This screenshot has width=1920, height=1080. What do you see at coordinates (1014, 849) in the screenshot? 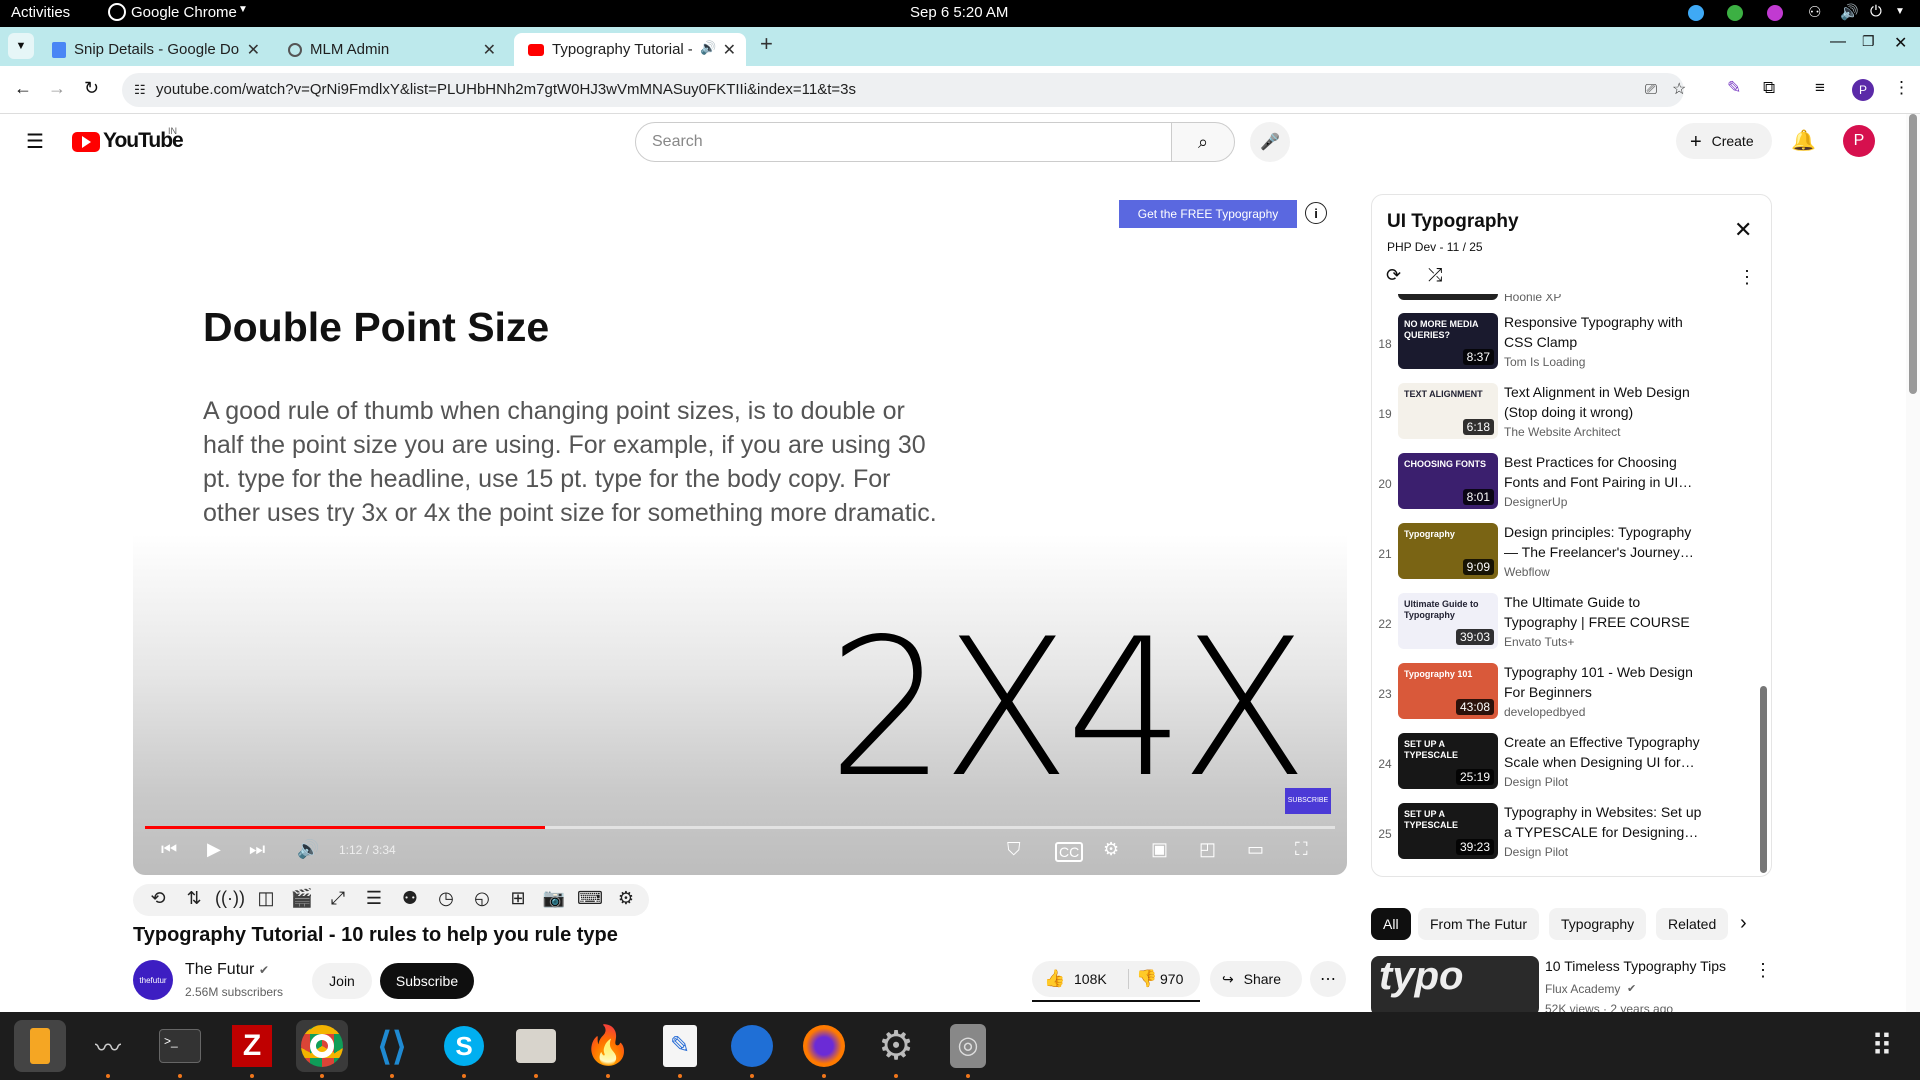
I see `sponsor-shield-icon: ⛉` at bounding box center [1014, 849].